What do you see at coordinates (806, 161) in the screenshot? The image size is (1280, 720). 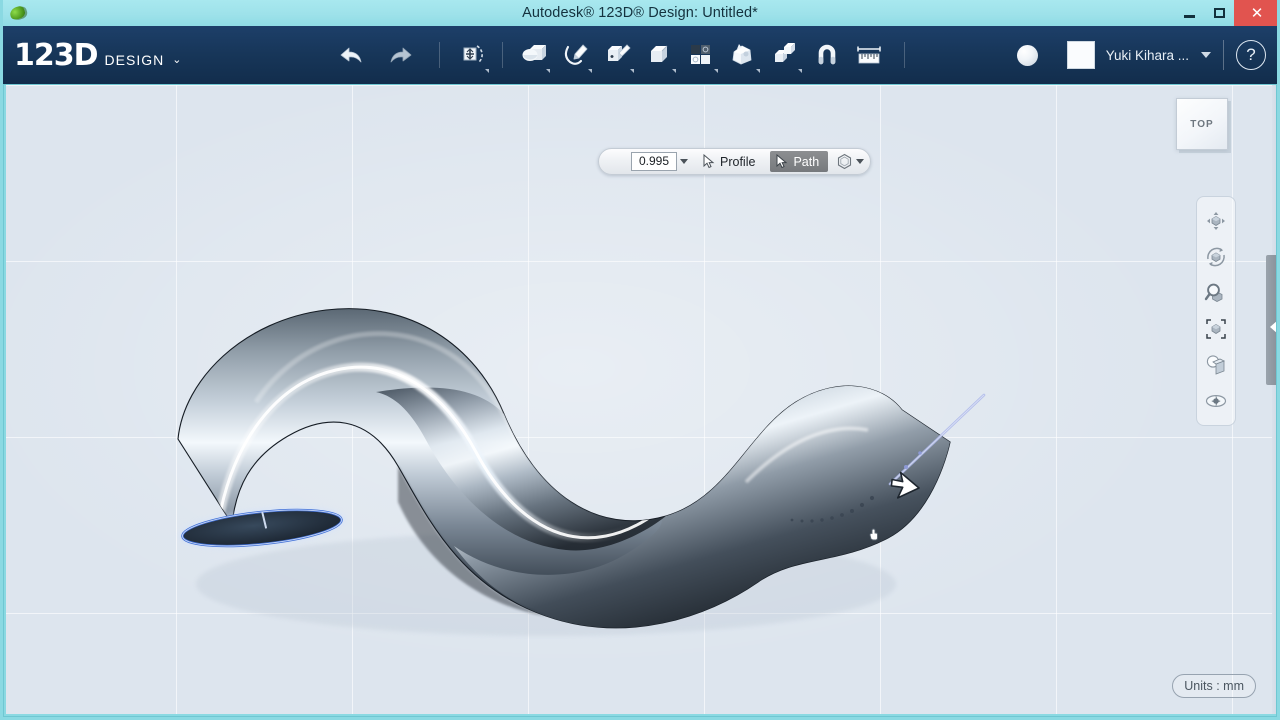 I see `path-label: Path` at bounding box center [806, 161].